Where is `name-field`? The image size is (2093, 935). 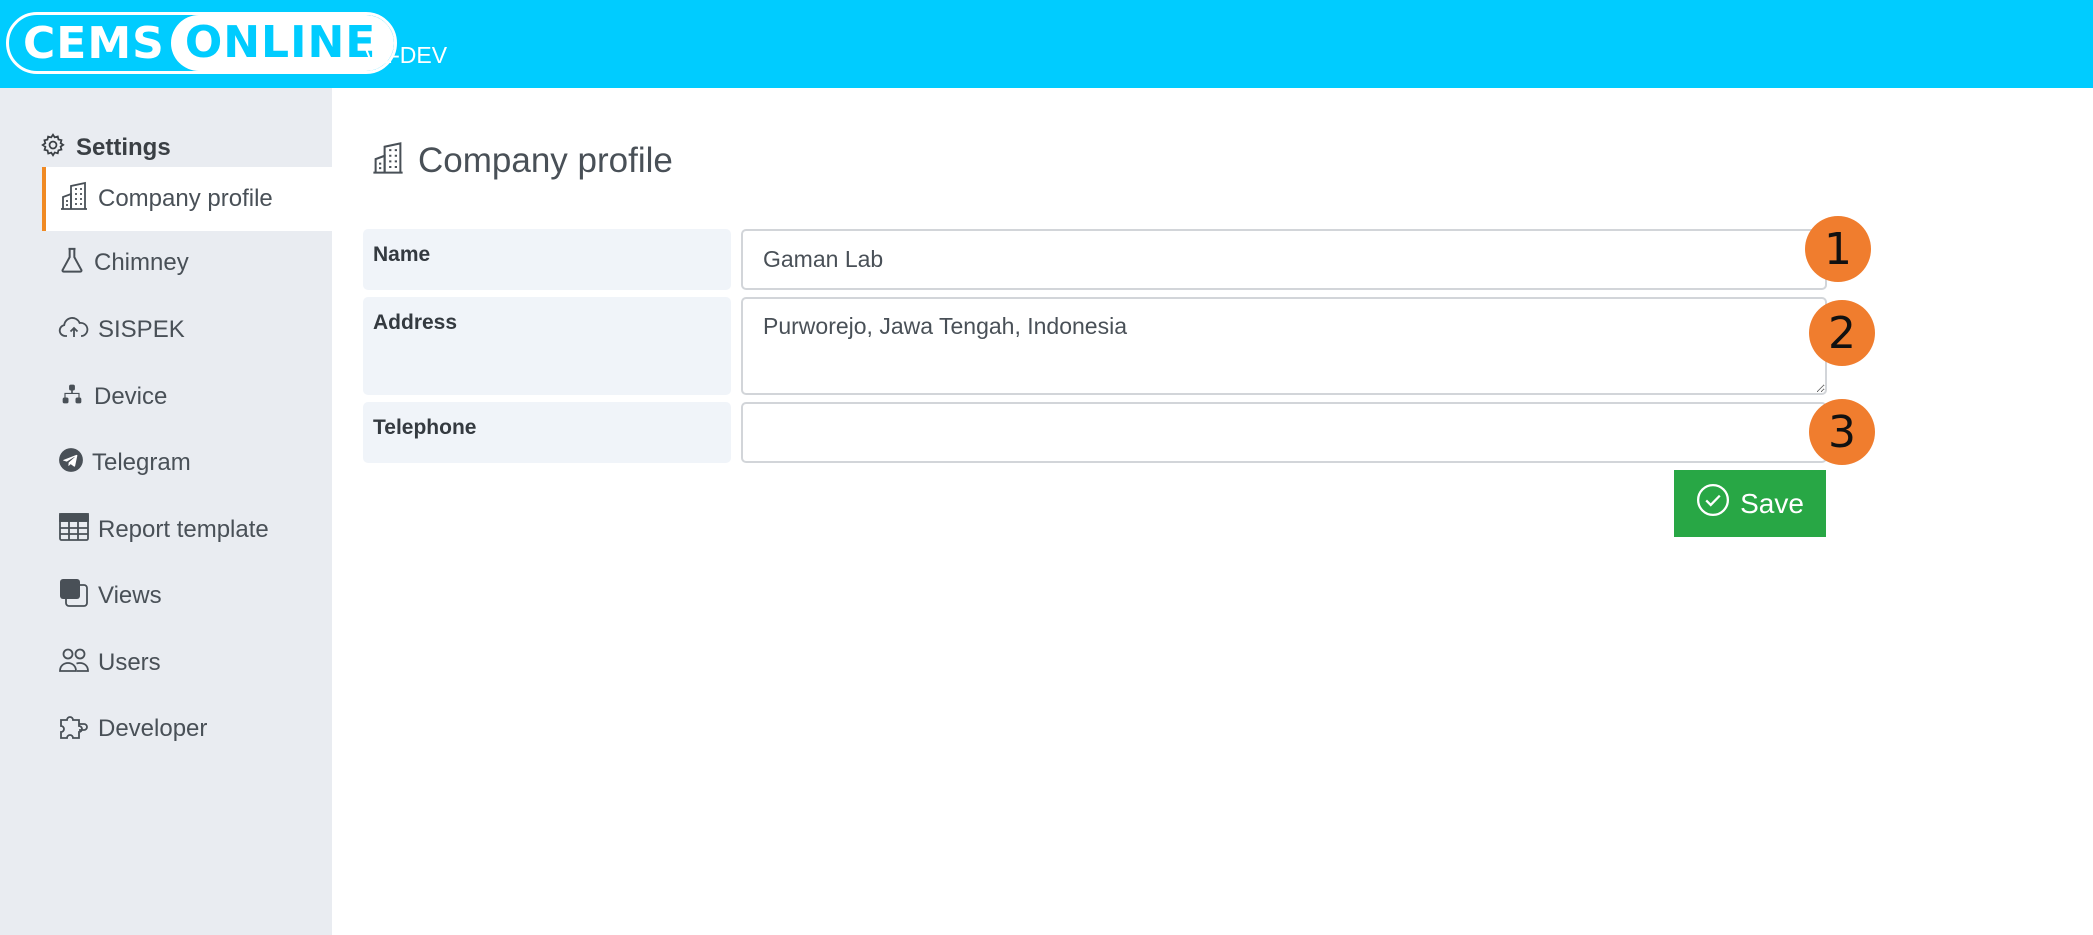 name-field is located at coordinates (1284, 259).